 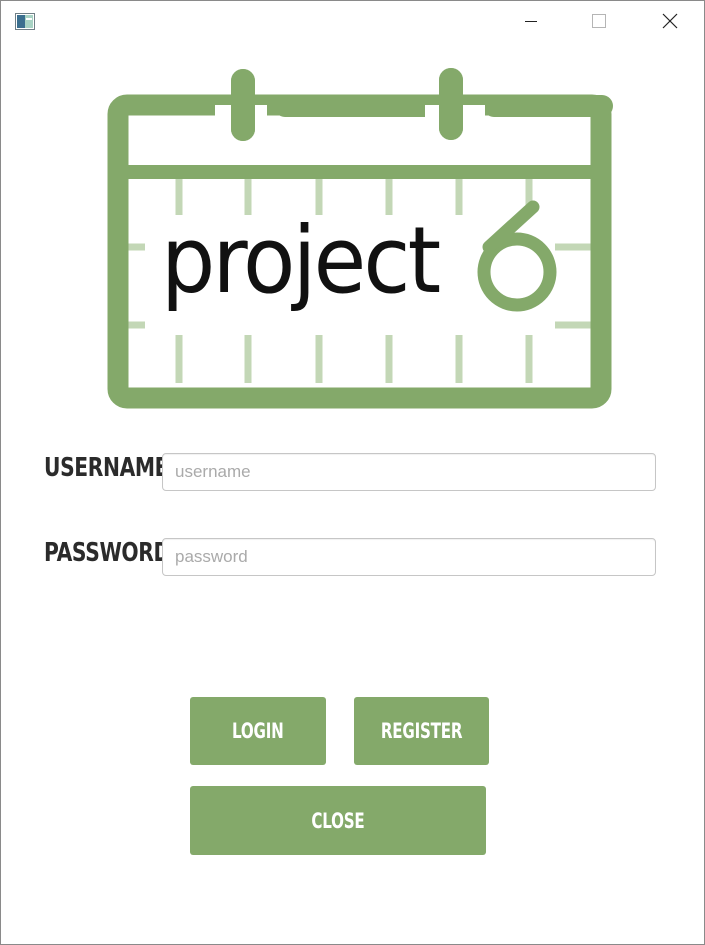 I want to click on register-button: REGISTER, so click(x=421, y=731).